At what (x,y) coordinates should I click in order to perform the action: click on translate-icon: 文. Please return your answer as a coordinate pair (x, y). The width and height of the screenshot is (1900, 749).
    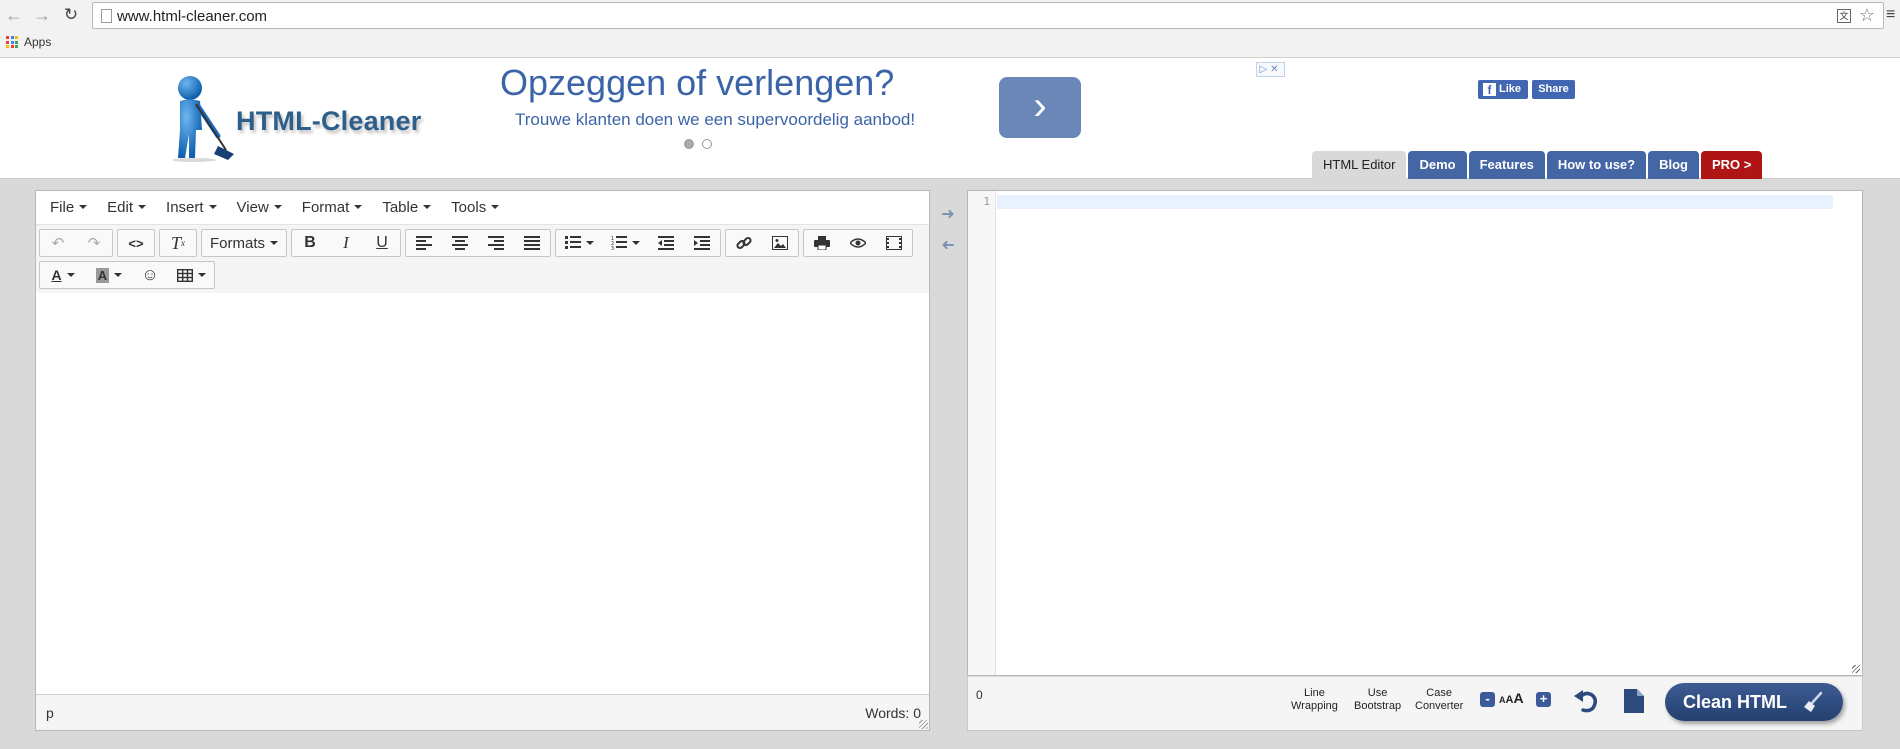
    Looking at the image, I should click on (1844, 16).